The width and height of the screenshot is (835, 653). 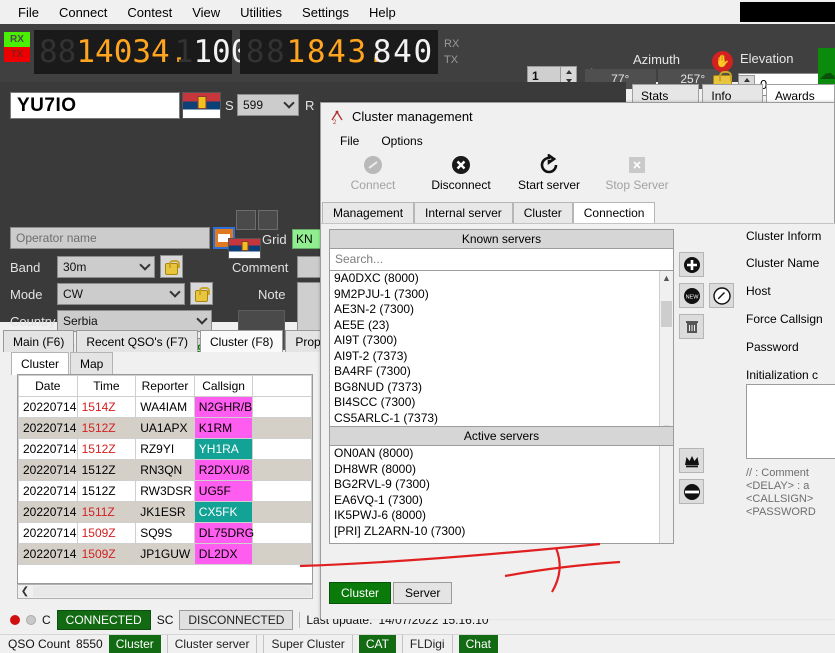 I want to click on disconnect-icon, so click(x=461, y=165).